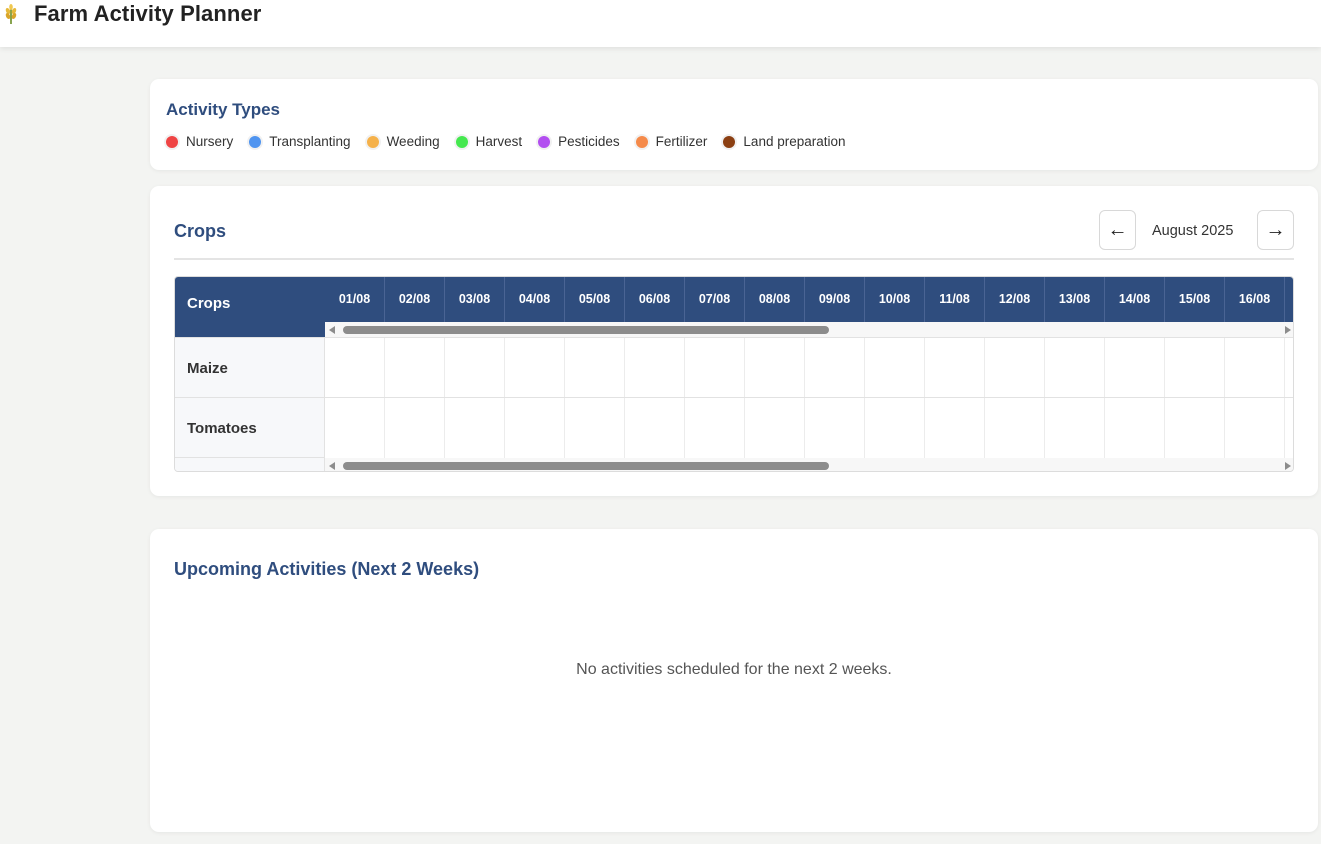 The height and width of the screenshot is (844, 1321). Describe the element at coordinates (327, 569) in the screenshot. I see `upcoming-activities-title: Upcoming Activities (Next 2 Weeks)` at that location.